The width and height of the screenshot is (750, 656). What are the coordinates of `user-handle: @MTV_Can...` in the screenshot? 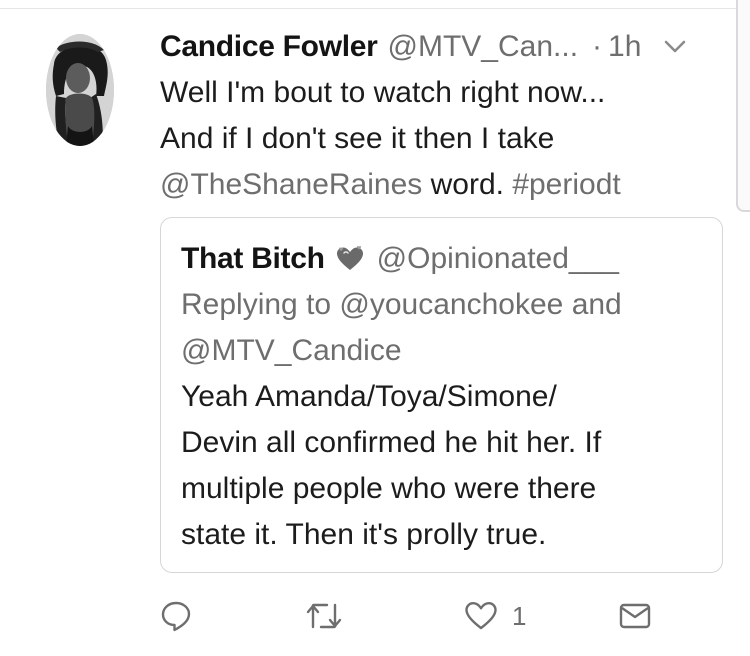 It's located at (483, 47).